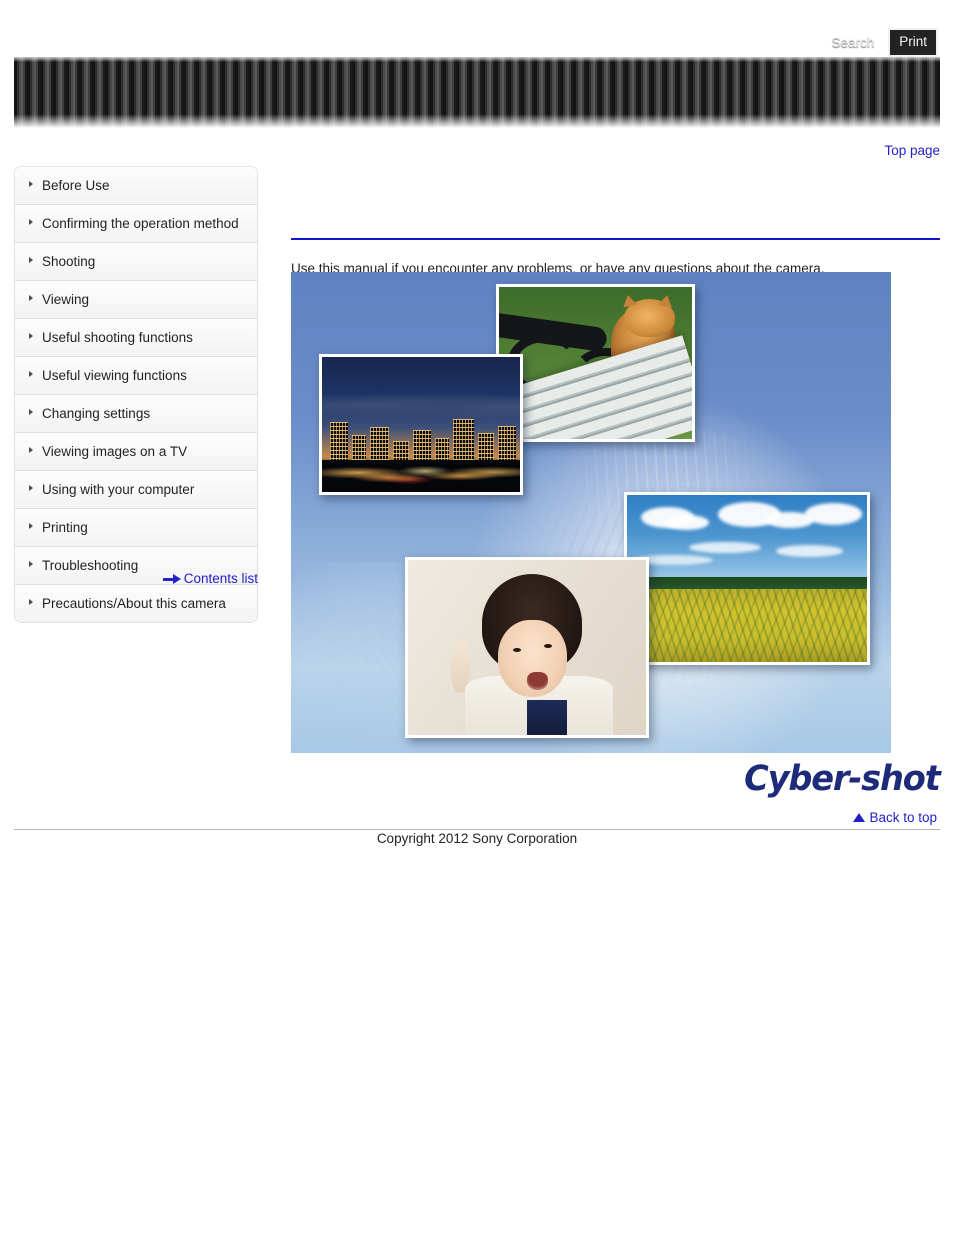 This screenshot has height=1235, width=954. I want to click on site-header-banner, so click(477, 92).